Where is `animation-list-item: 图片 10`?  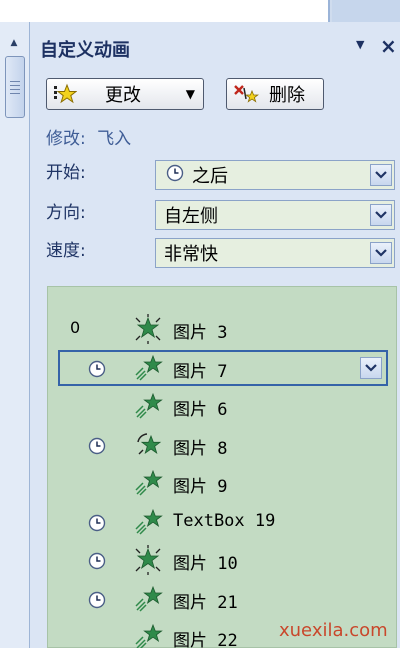
animation-list-item: 图片 10 is located at coordinates (222, 560).